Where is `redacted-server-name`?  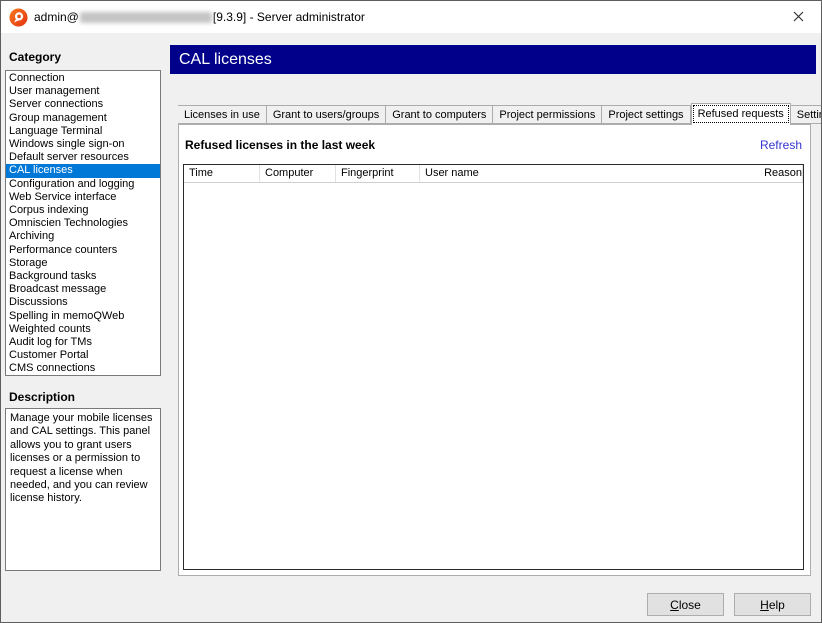
redacted-server-name is located at coordinates (145, 17).